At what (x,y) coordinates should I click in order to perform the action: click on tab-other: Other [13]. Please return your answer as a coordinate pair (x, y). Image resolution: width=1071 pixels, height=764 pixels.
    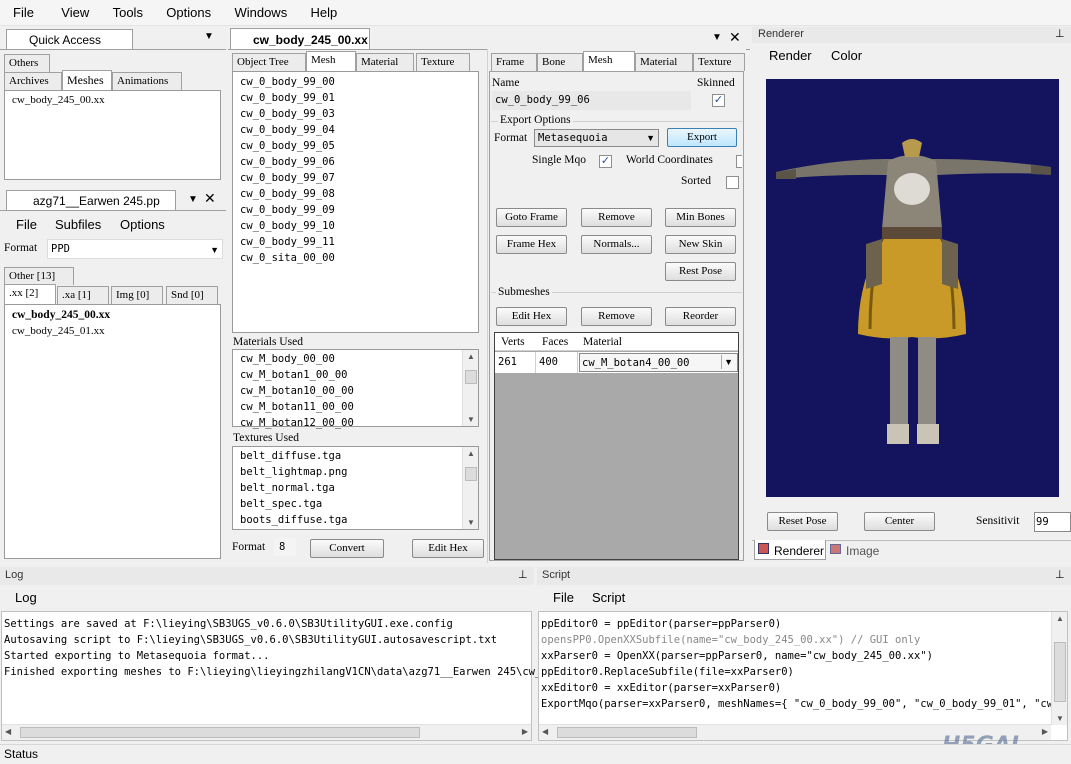
    Looking at the image, I should click on (39, 276).